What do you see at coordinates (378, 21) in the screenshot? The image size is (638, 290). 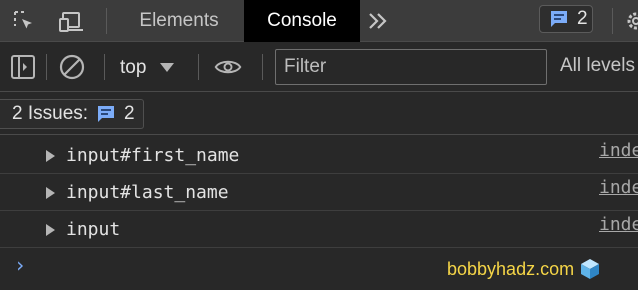 I see `more-tabs-chevron-icon` at bounding box center [378, 21].